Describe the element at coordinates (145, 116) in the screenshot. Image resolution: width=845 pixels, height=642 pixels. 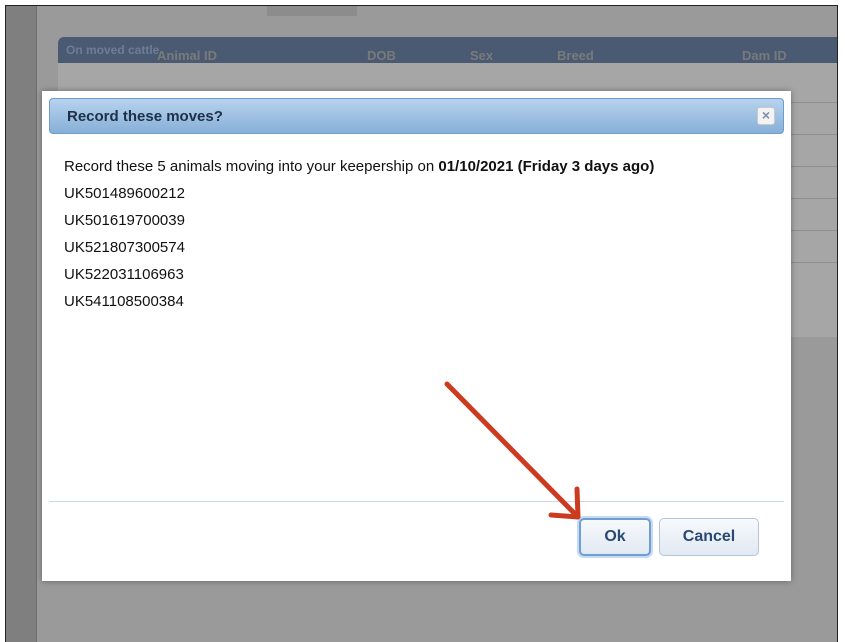
I see `dialog-title: Record these moves?` at that location.